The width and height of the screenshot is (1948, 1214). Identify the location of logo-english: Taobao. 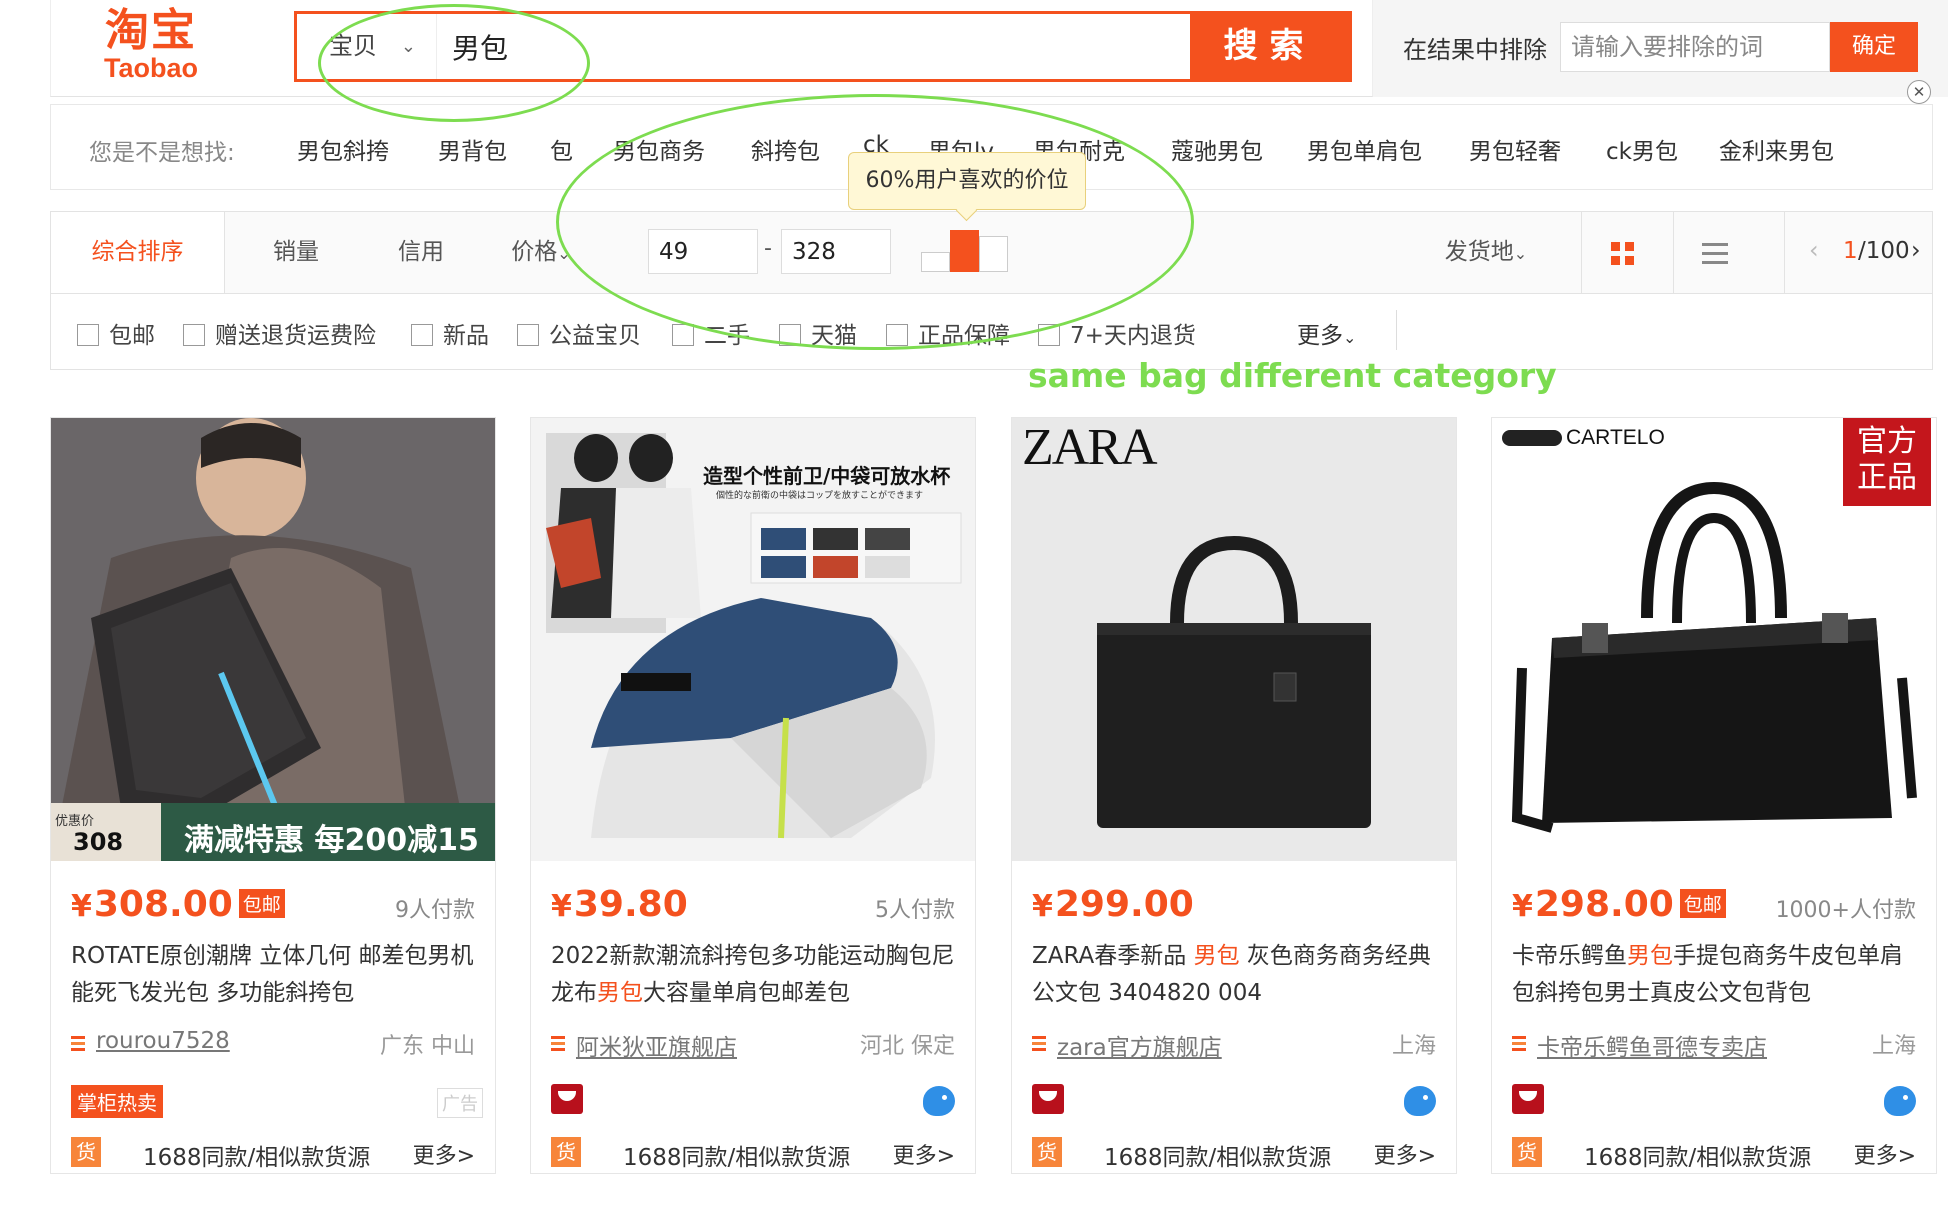
(151, 68).